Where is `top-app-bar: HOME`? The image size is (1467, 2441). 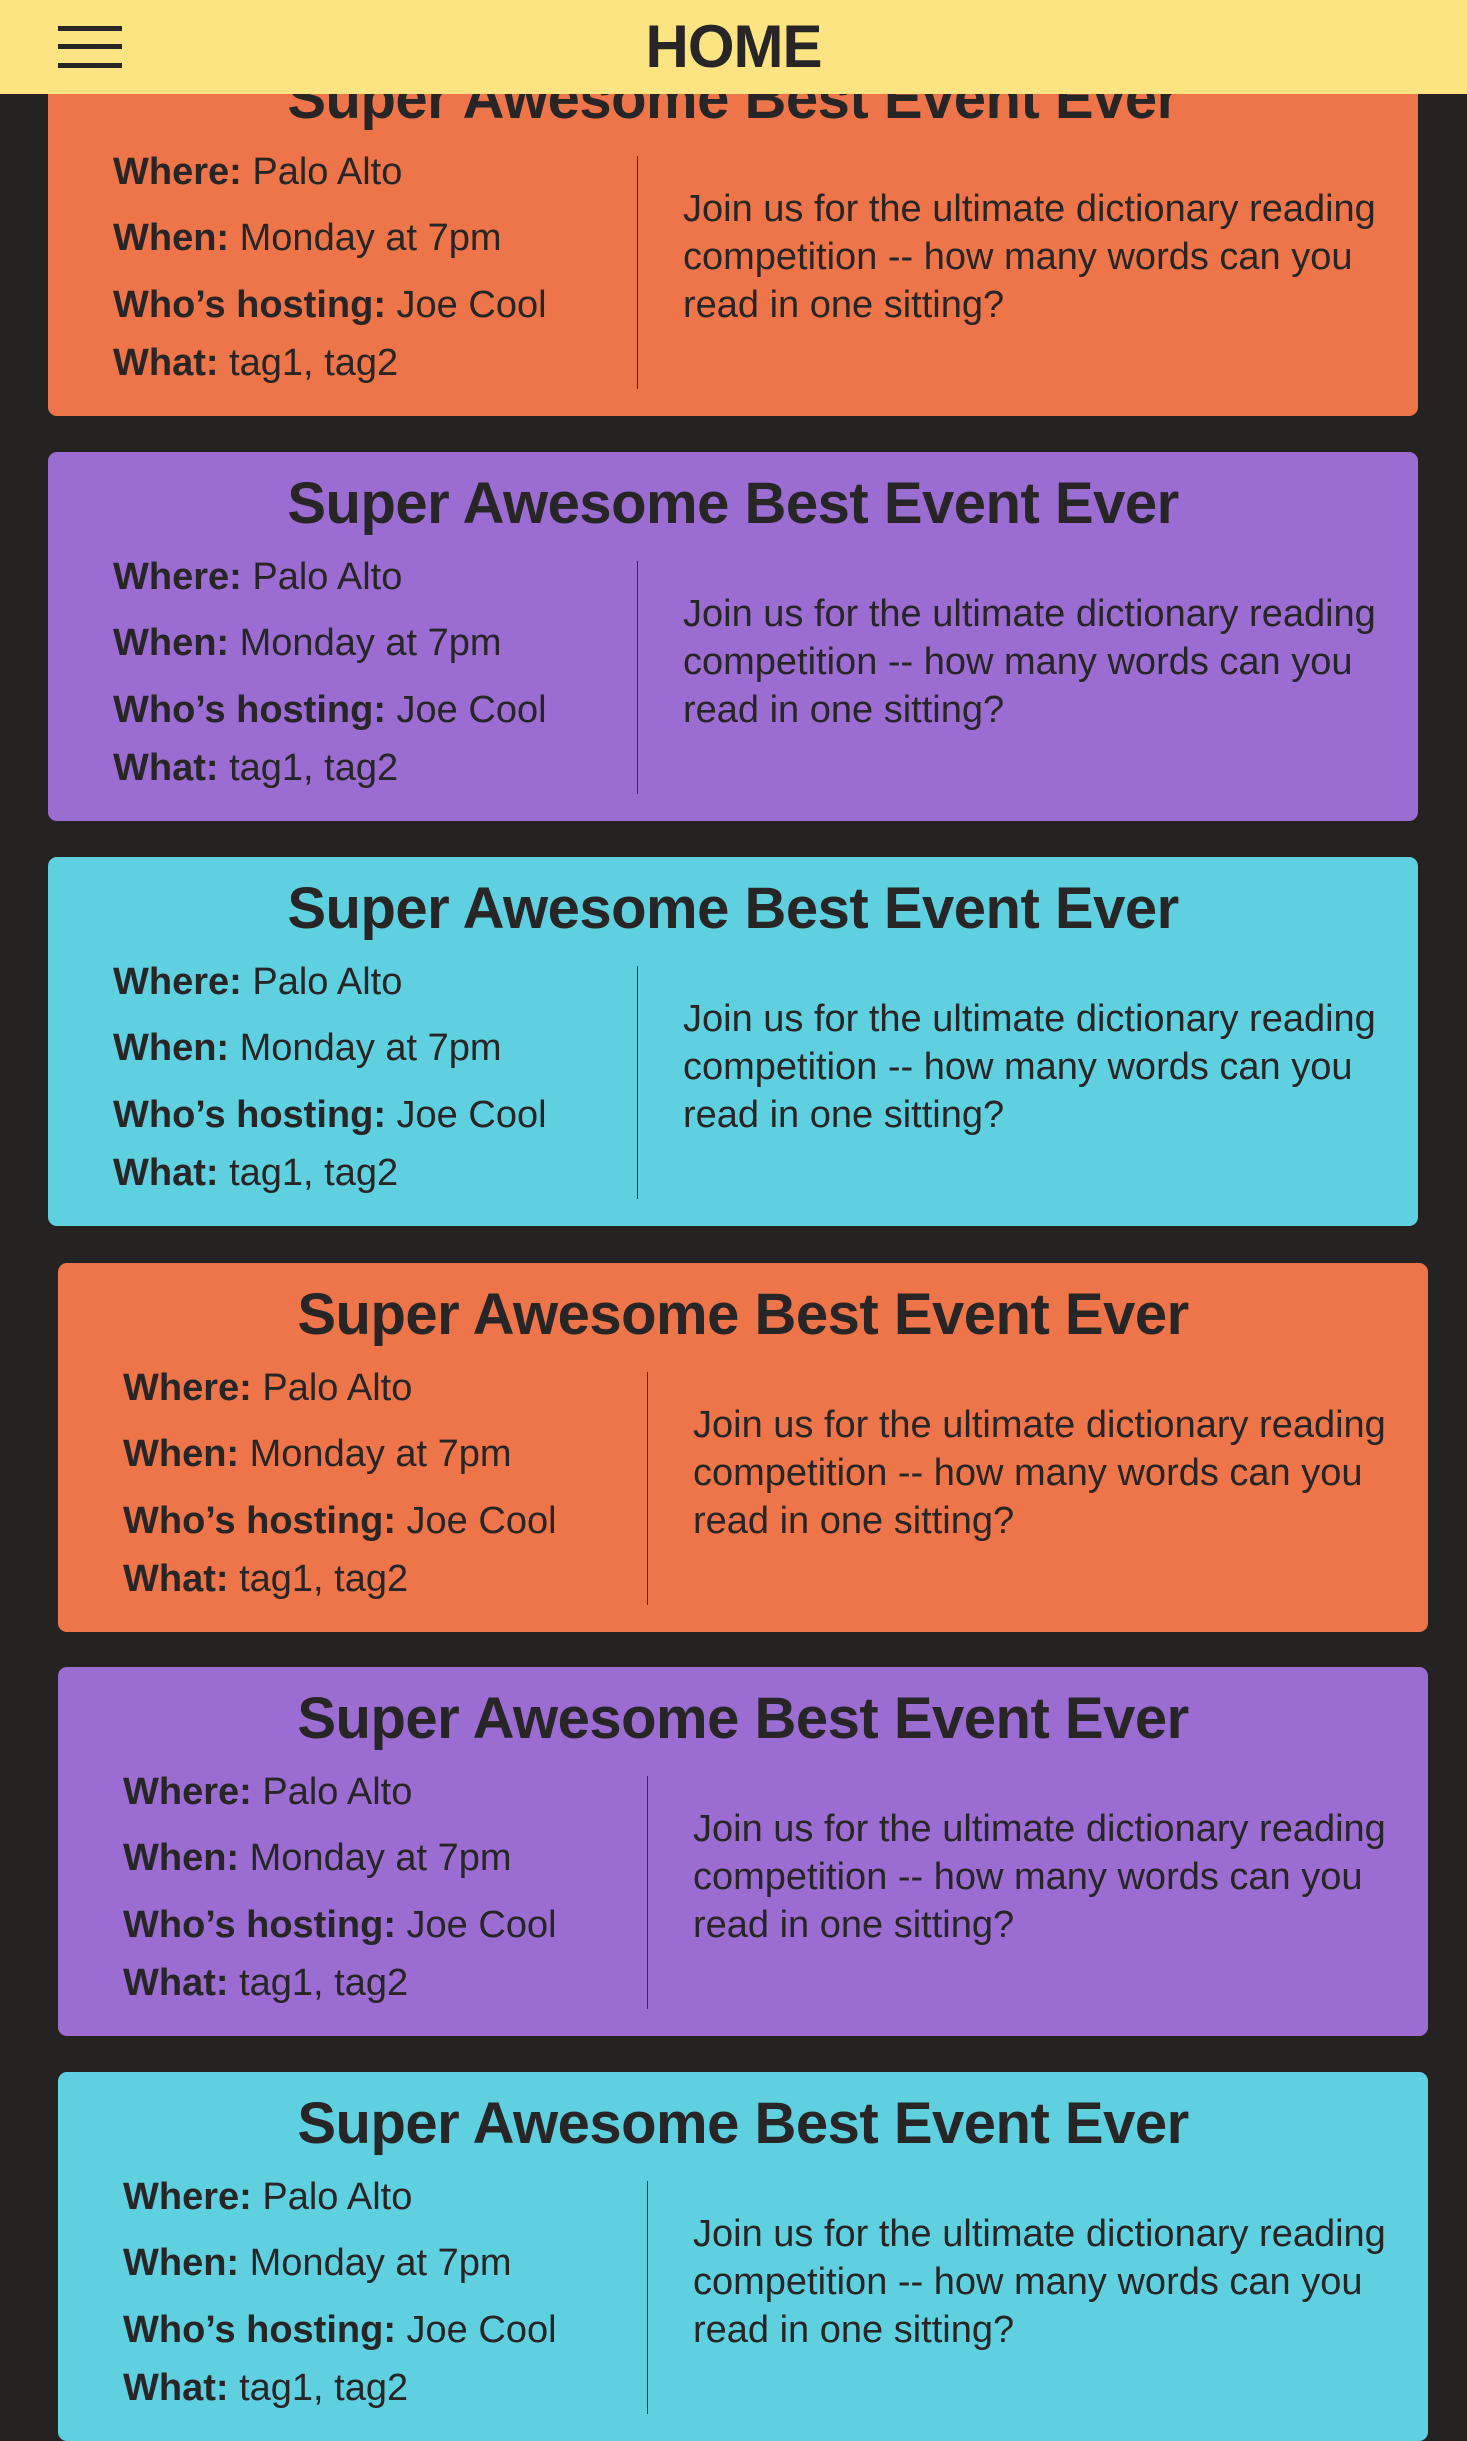 top-app-bar: HOME is located at coordinates (733, 47).